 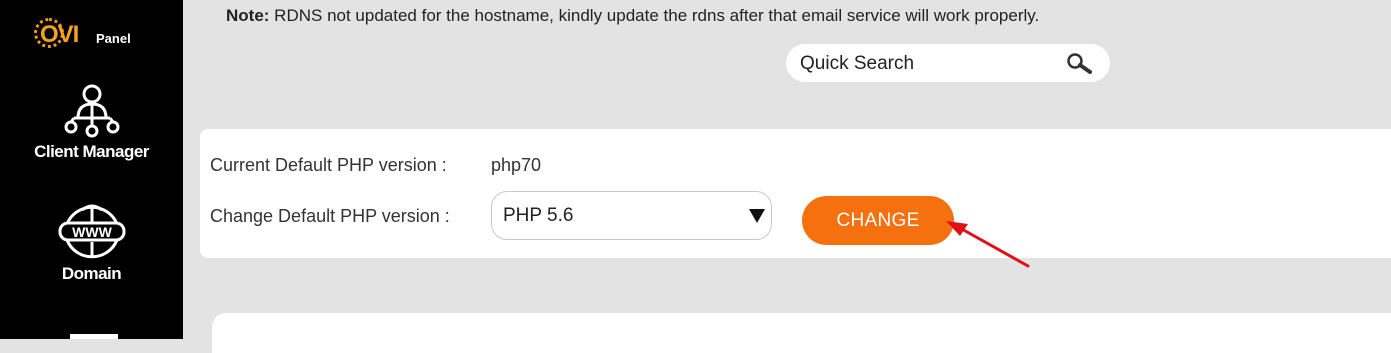 What do you see at coordinates (878, 220) in the screenshot?
I see `change-button: CHANGE` at bounding box center [878, 220].